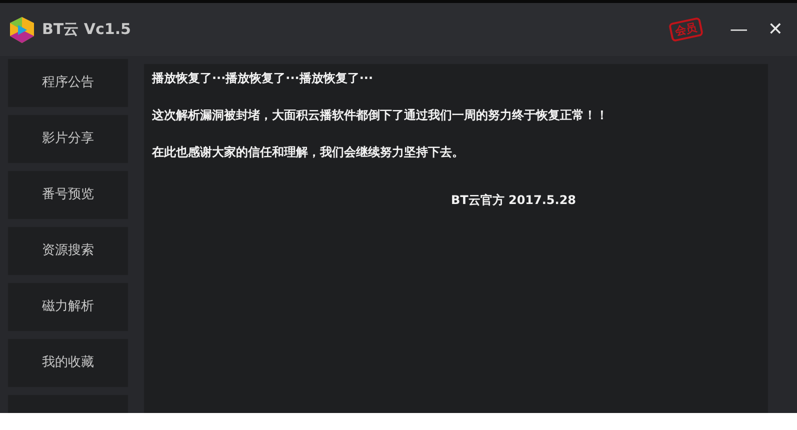 The width and height of the screenshot is (797, 430). What do you see at coordinates (68, 195) in the screenshot?
I see `sidebar-button: 番号预览` at bounding box center [68, 195].